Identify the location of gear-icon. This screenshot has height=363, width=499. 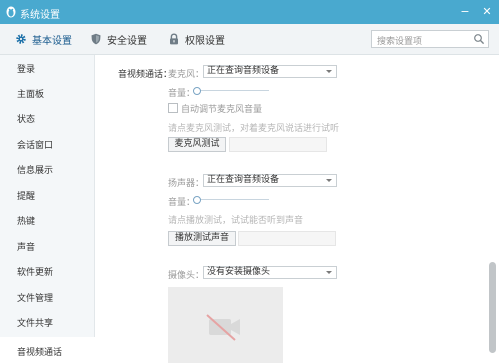
(21, 39).